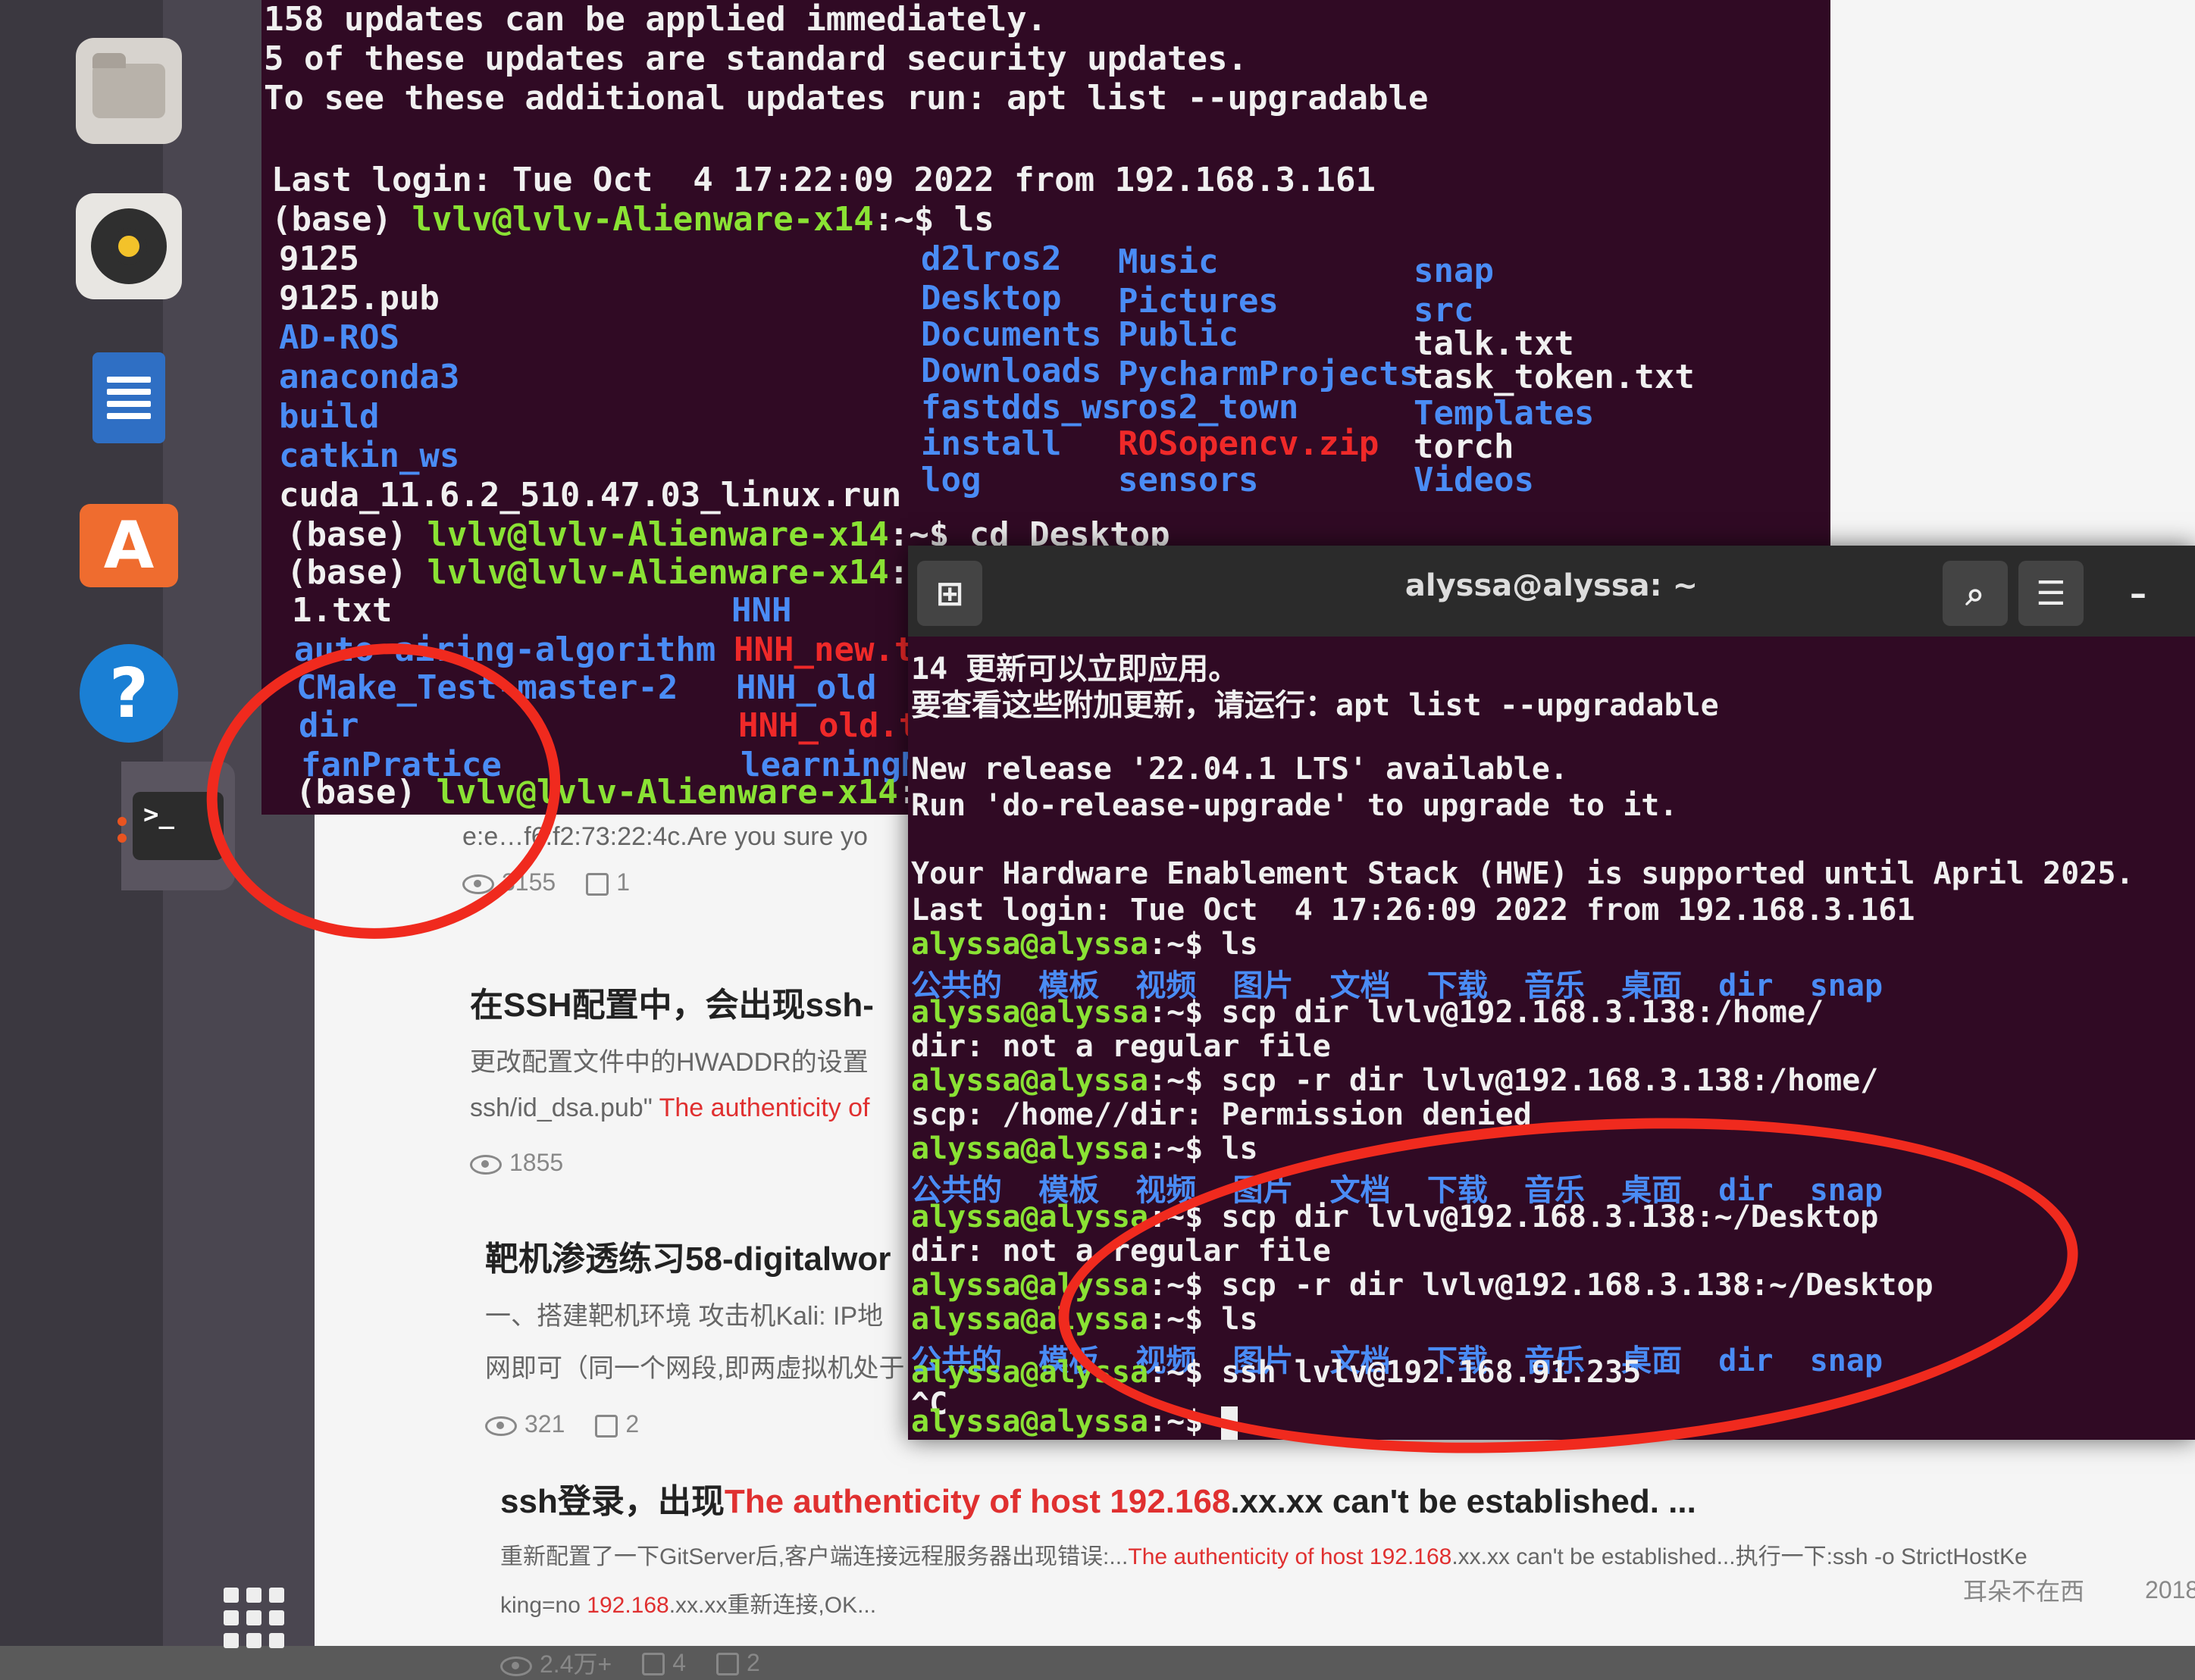  I want to click on like-count: 2, so click(617, 1424).